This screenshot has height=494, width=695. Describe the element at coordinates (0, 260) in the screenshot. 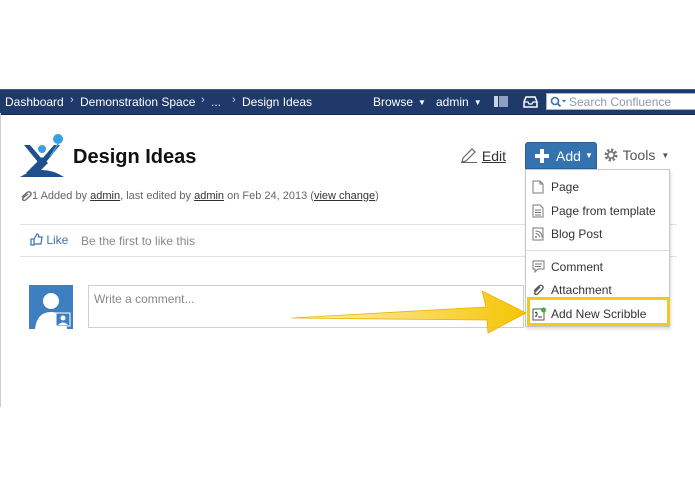

I see `page-border` at that location.